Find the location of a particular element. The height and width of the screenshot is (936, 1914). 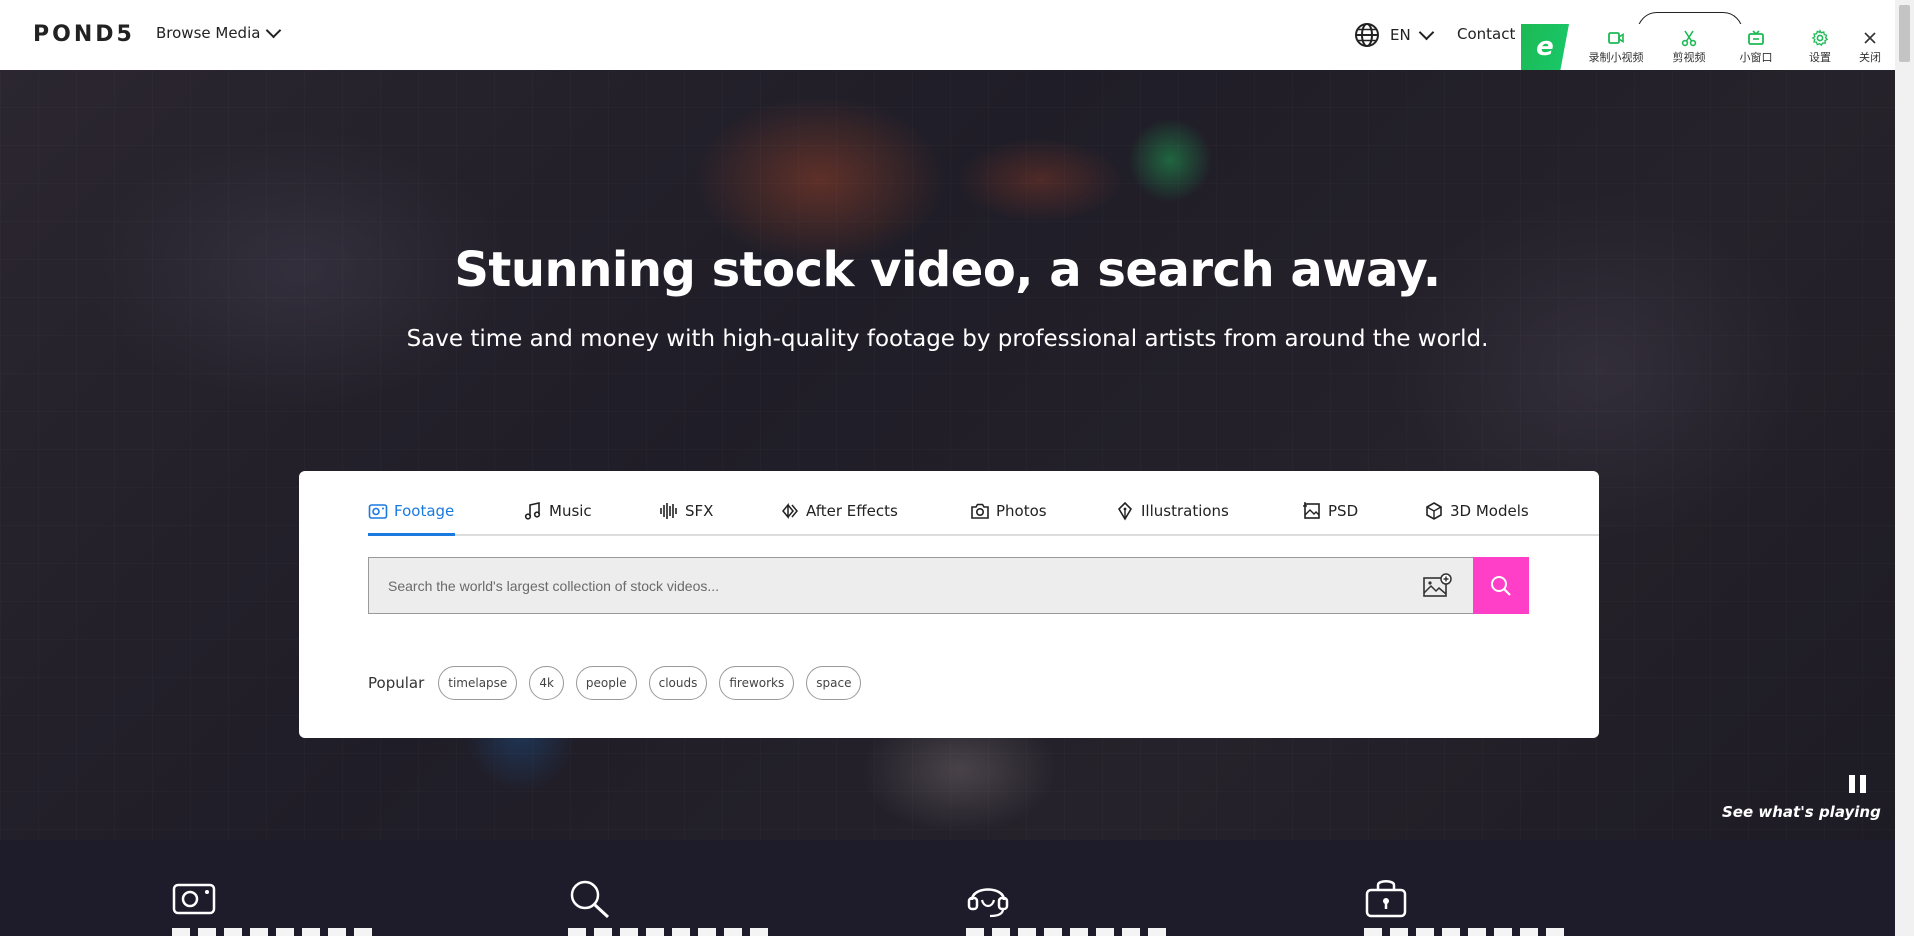

edit-video-button: 剪视频 is located at coordinates (1689, 47).